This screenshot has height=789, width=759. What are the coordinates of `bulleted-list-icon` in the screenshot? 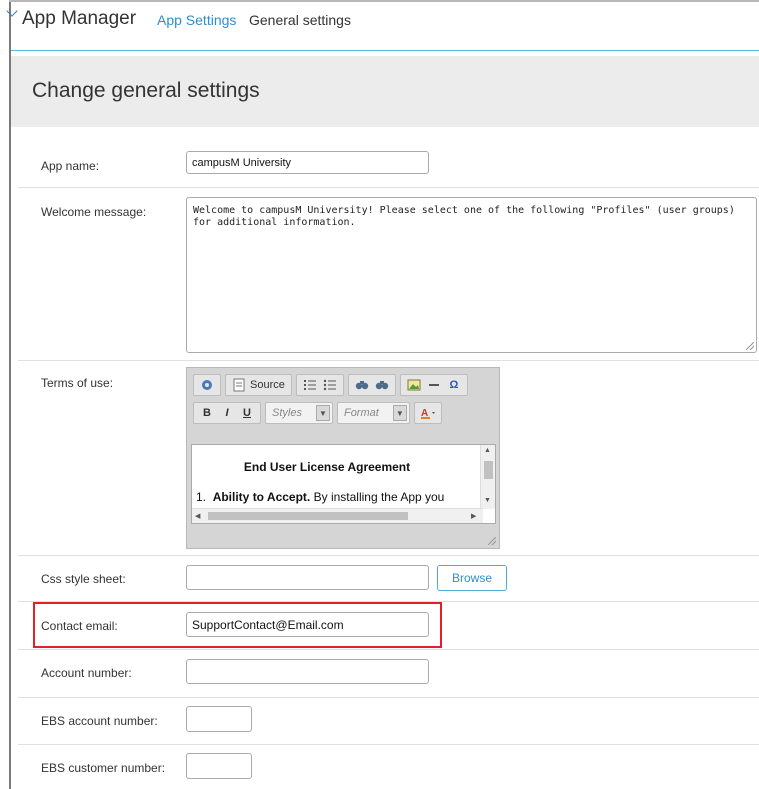 It's located at (330, 385).